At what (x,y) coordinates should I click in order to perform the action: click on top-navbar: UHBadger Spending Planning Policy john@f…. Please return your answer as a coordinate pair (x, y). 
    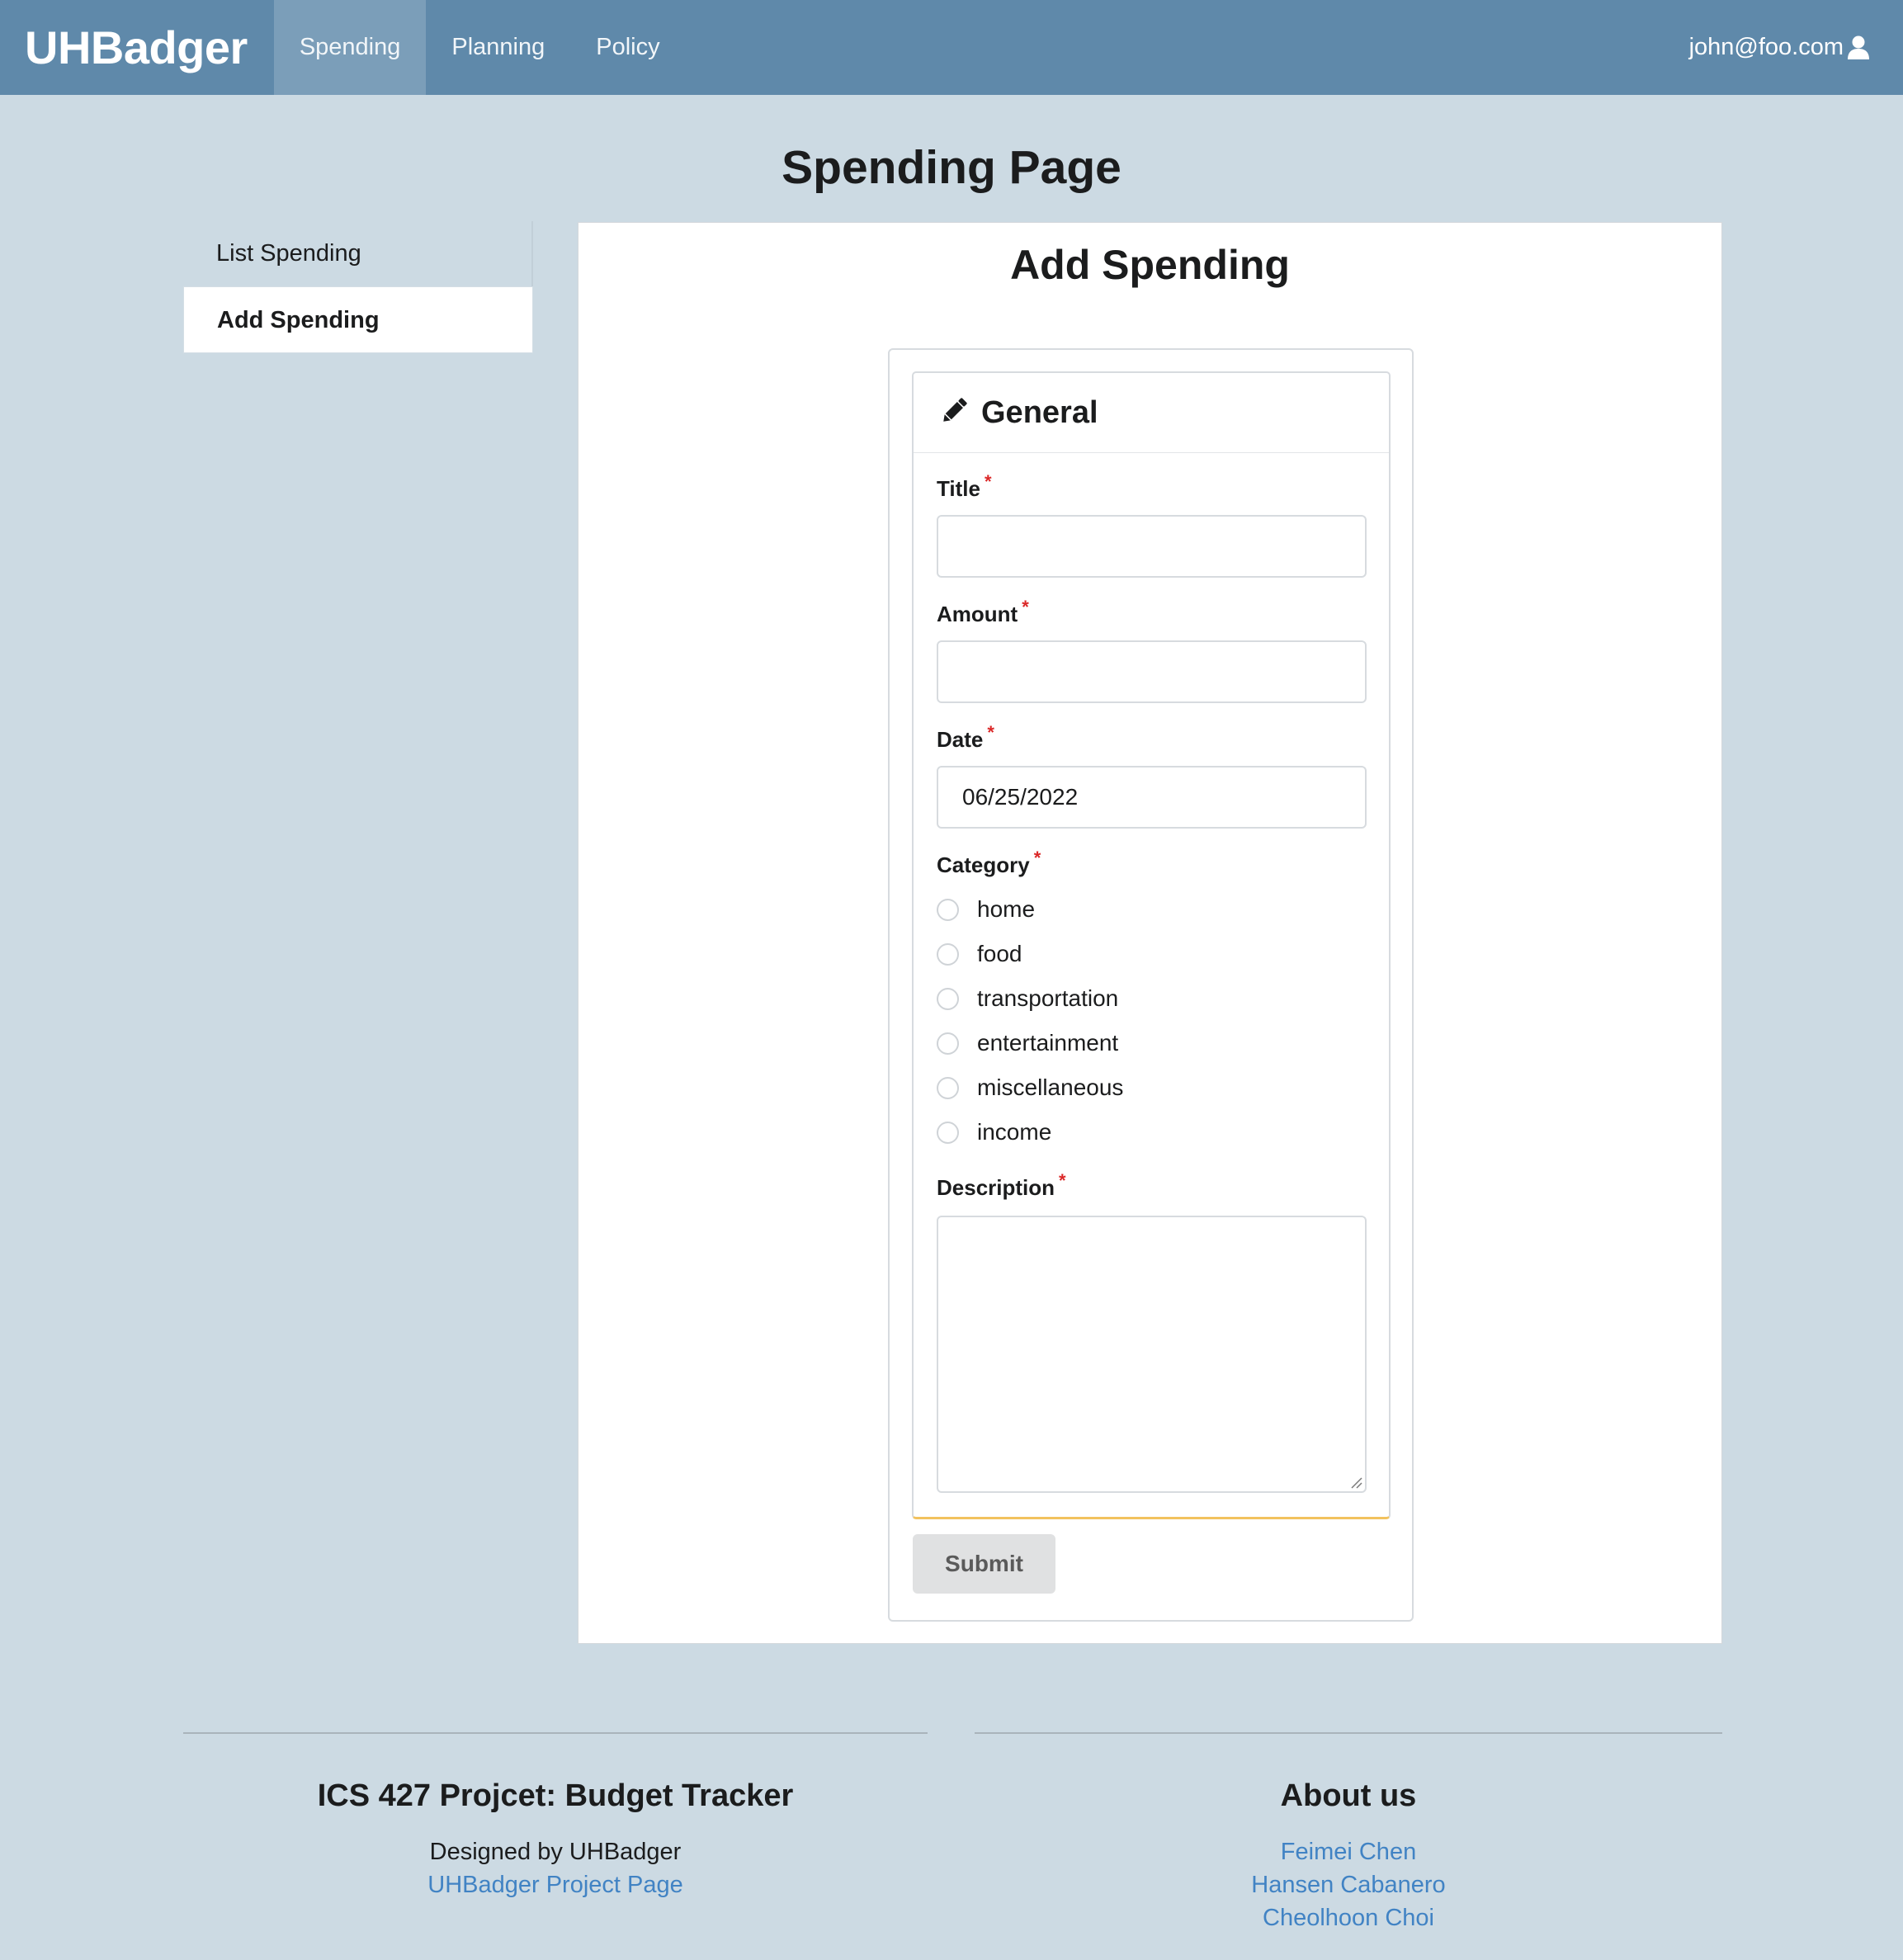
    Looking at the image, I should click on (951, 47).